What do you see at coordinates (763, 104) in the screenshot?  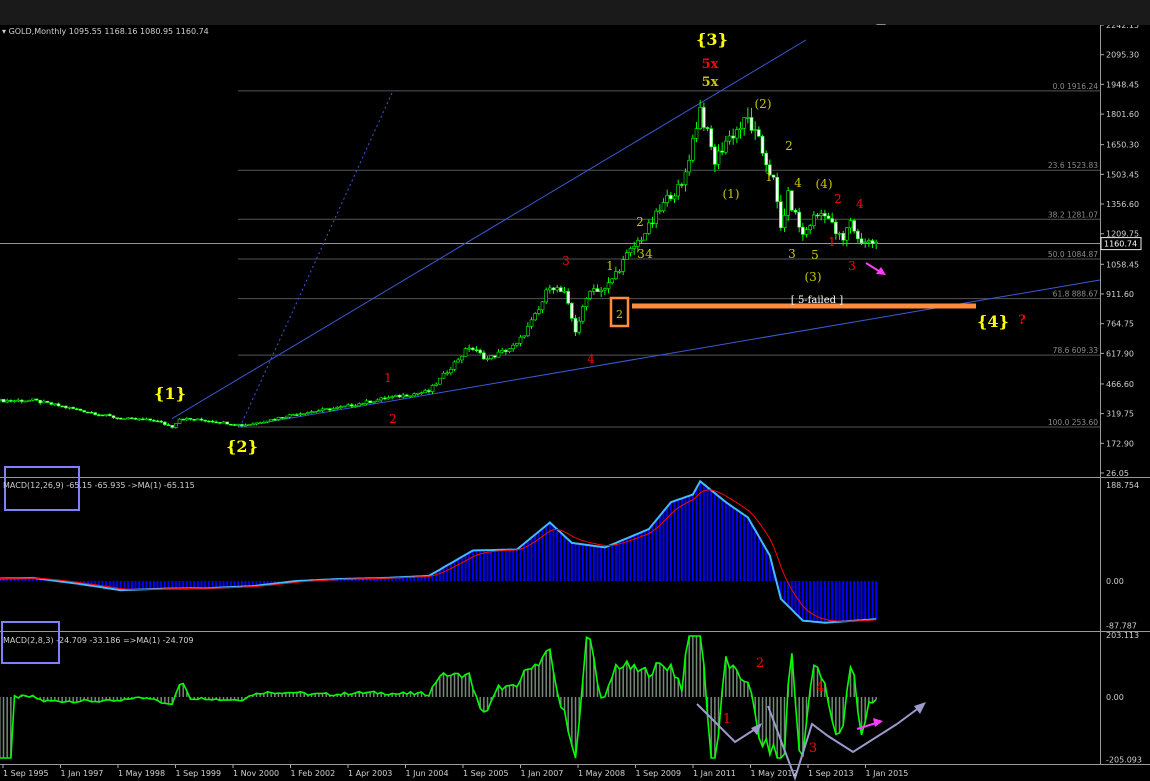 I see `wave-label: (2)` at bounding box center [763, 104].